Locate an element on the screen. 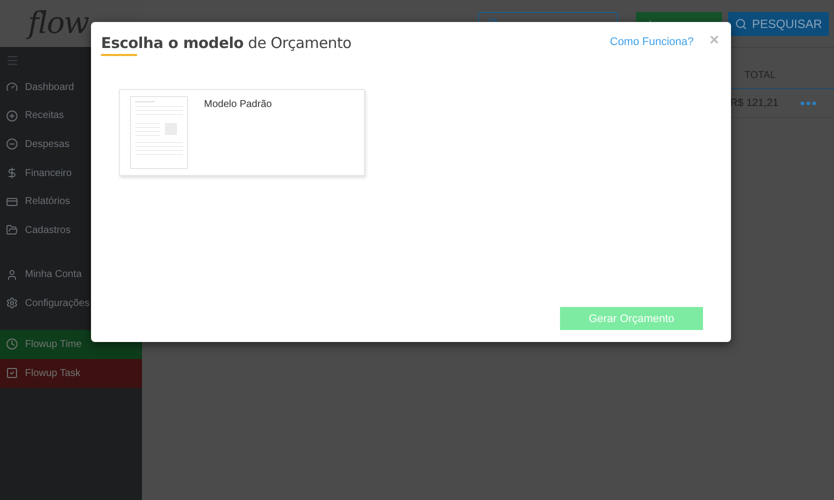  sidebar-label: Relatórios is located at coordinates (47, 202).